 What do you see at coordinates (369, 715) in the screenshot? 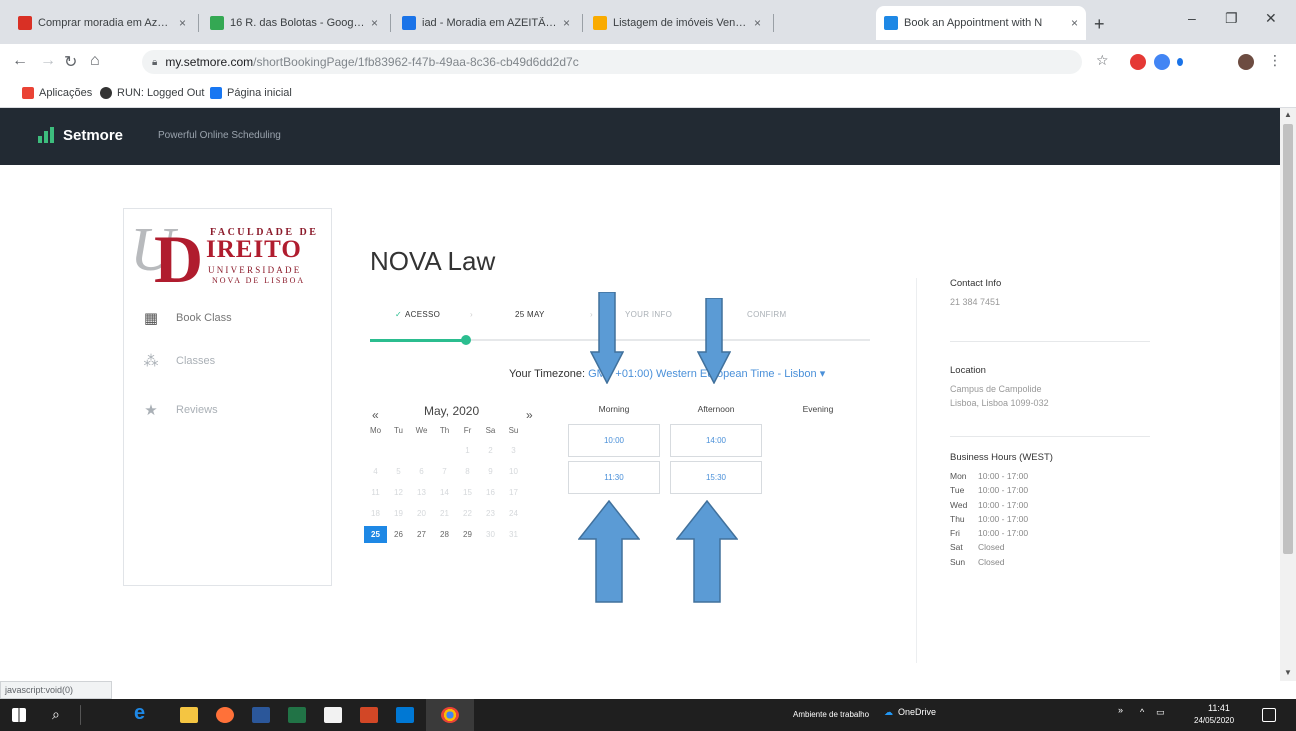
I see `powerpoint-icon` at bounding box center [369, 715].